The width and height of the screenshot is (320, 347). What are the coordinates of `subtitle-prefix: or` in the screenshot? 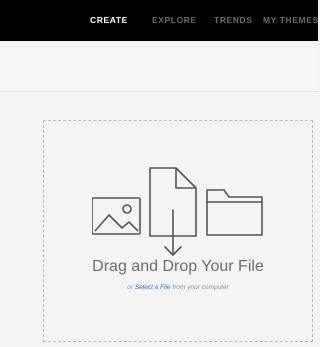 It's located at (130, 287).